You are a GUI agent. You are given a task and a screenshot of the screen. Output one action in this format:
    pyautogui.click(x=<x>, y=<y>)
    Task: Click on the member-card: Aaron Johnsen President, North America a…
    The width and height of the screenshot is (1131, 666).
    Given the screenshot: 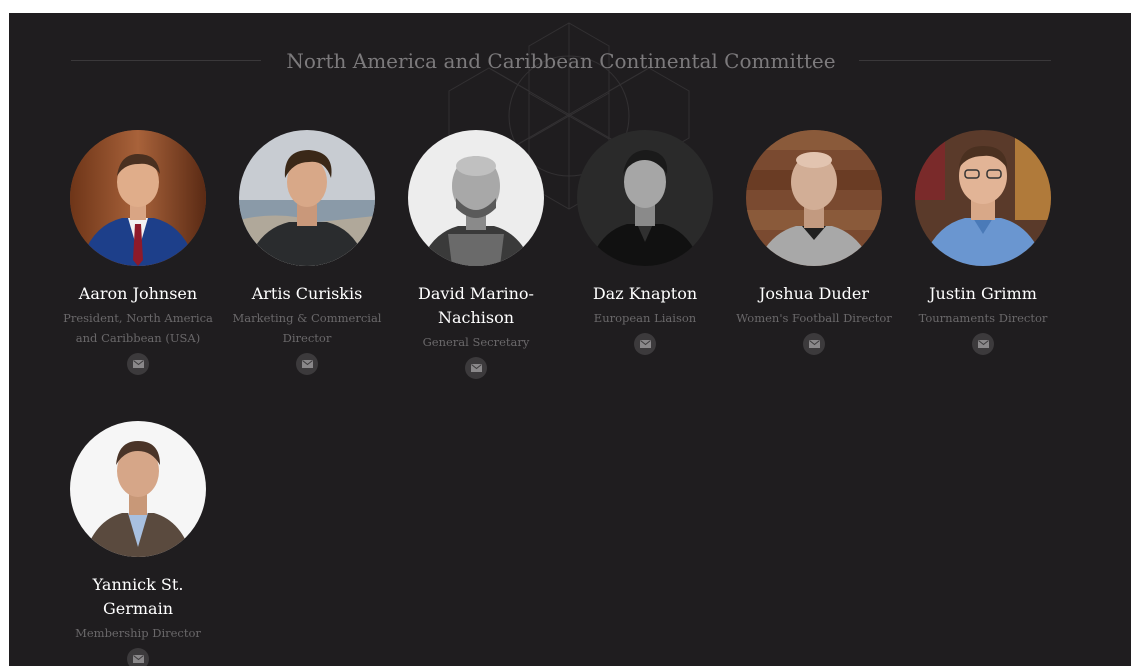 What is the action you would take?
    pyautogui.click(x=138, y=252)
    